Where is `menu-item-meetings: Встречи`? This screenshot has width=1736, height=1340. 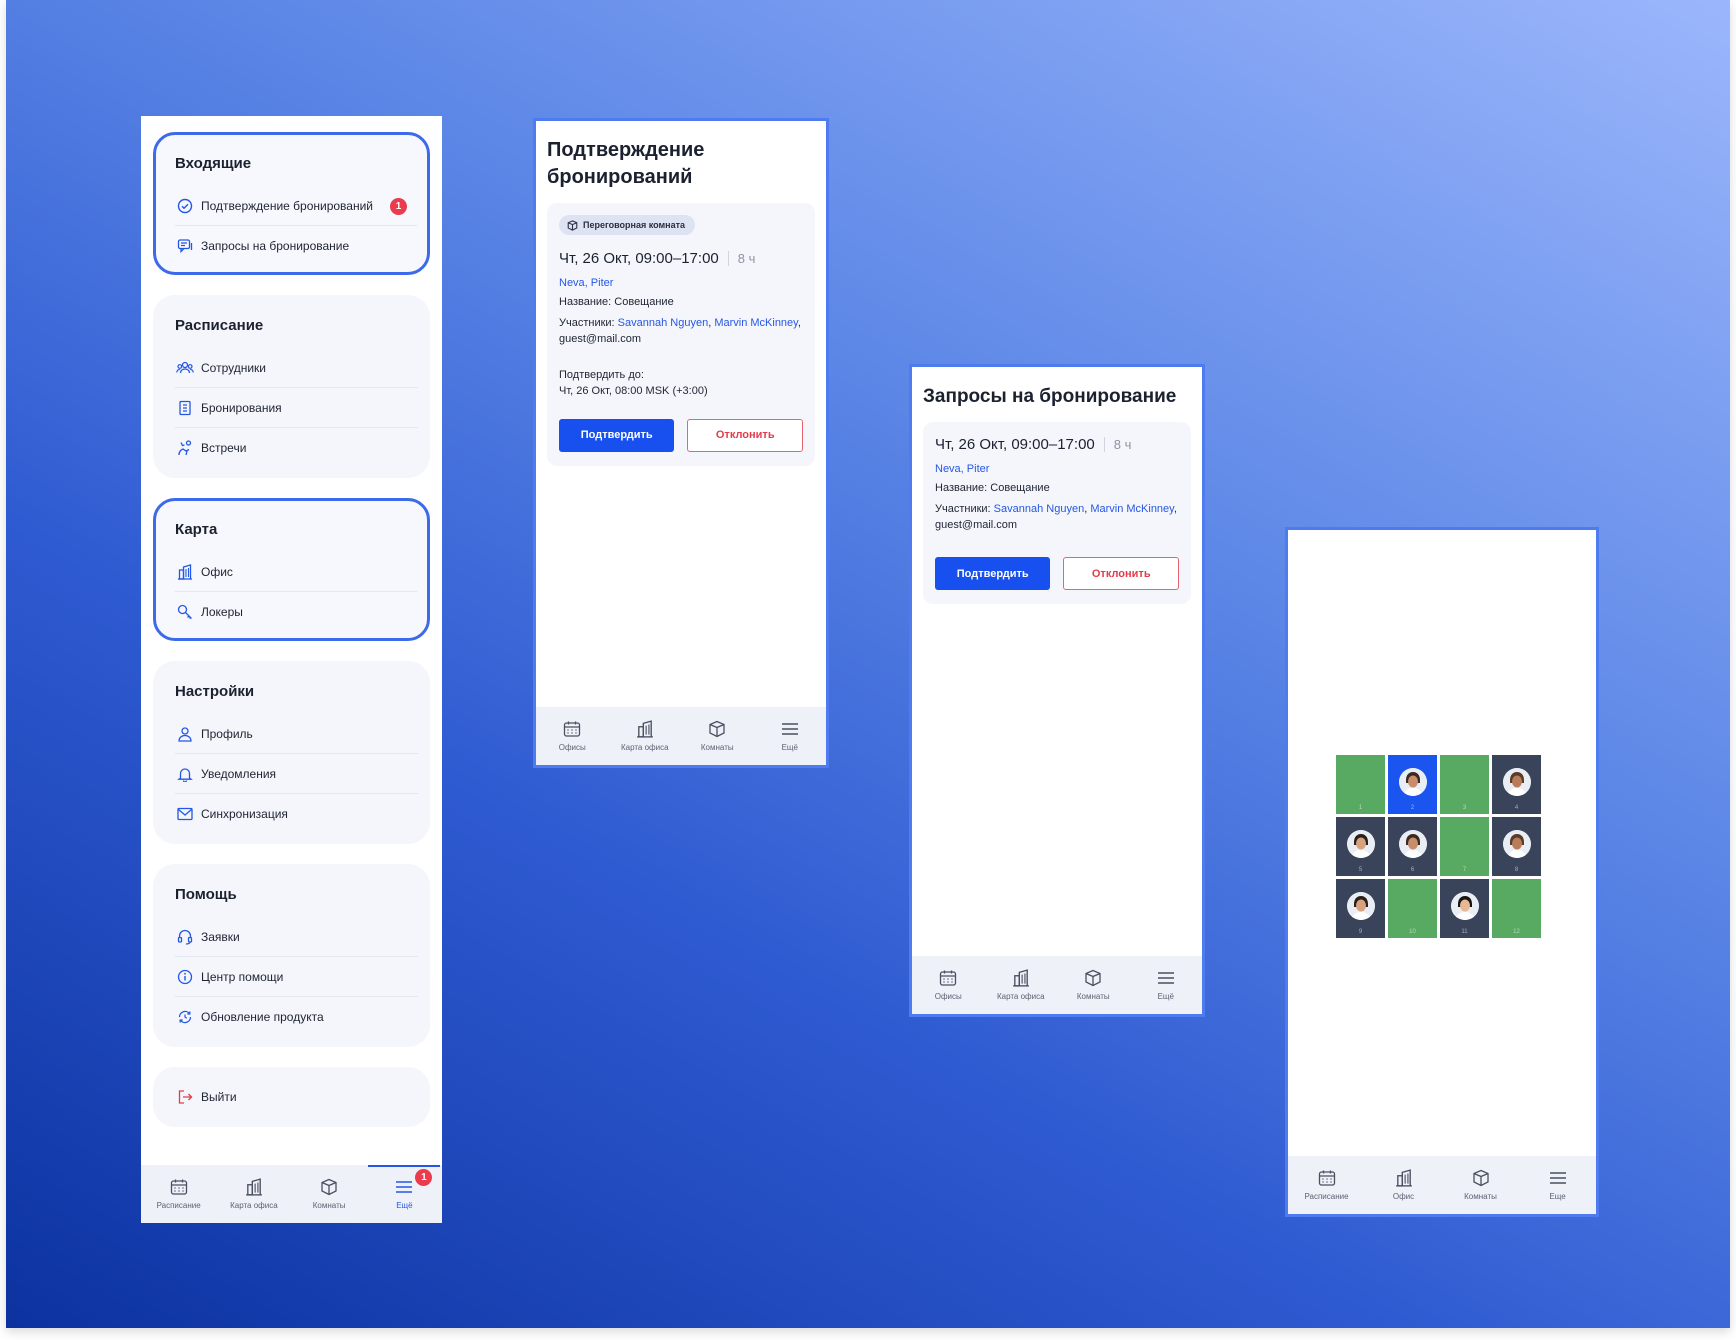
menu-item-meetings: Встречи is located at coordinates (296, 448).